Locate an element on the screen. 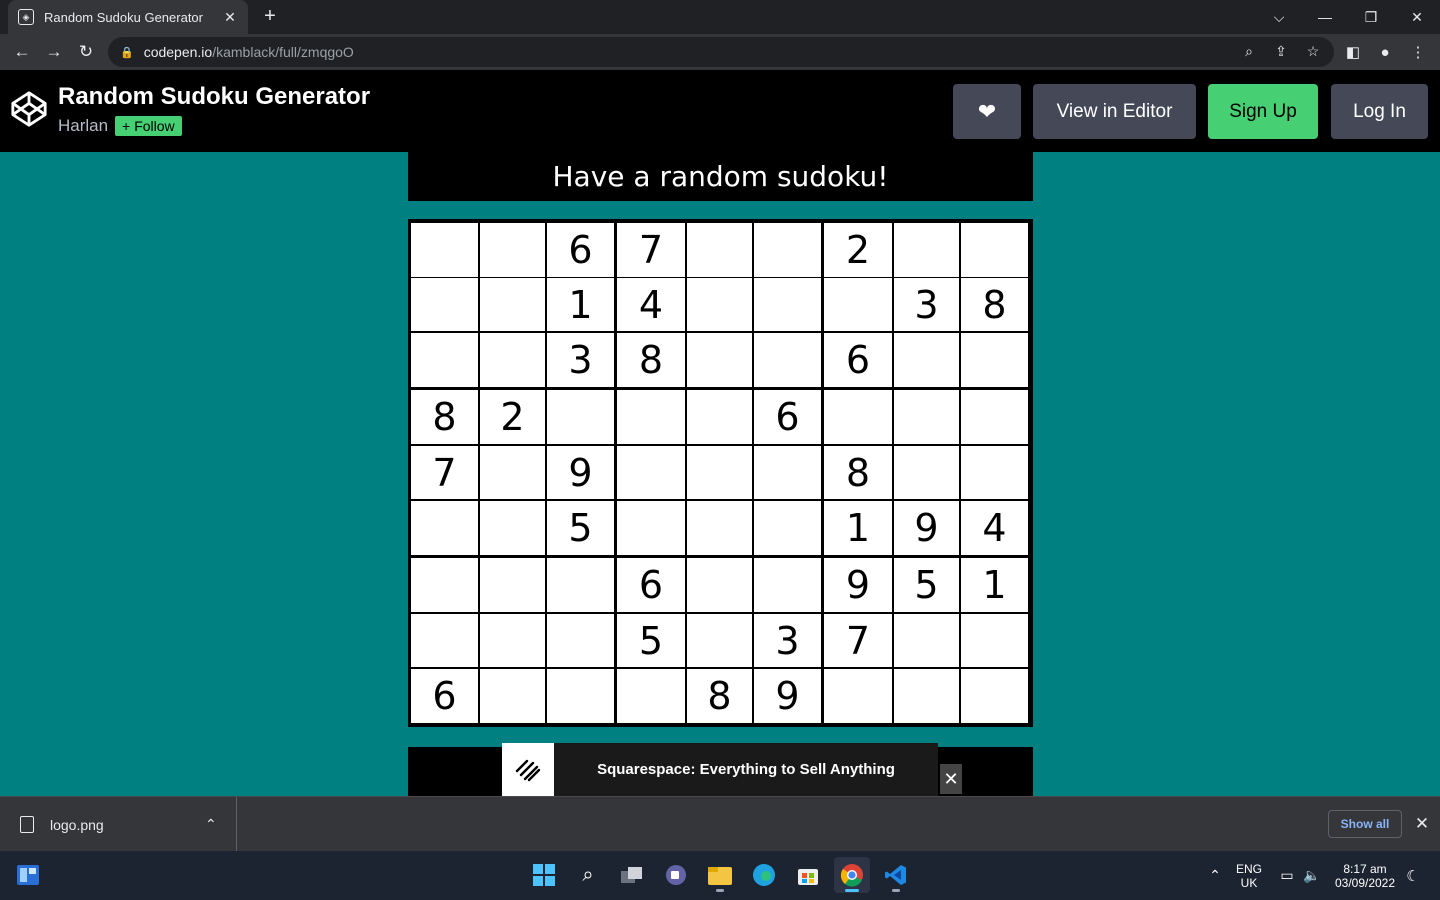 The height and width of the screenshot is (900, 1440). vscode-icon is located at coordinates (896, 875).